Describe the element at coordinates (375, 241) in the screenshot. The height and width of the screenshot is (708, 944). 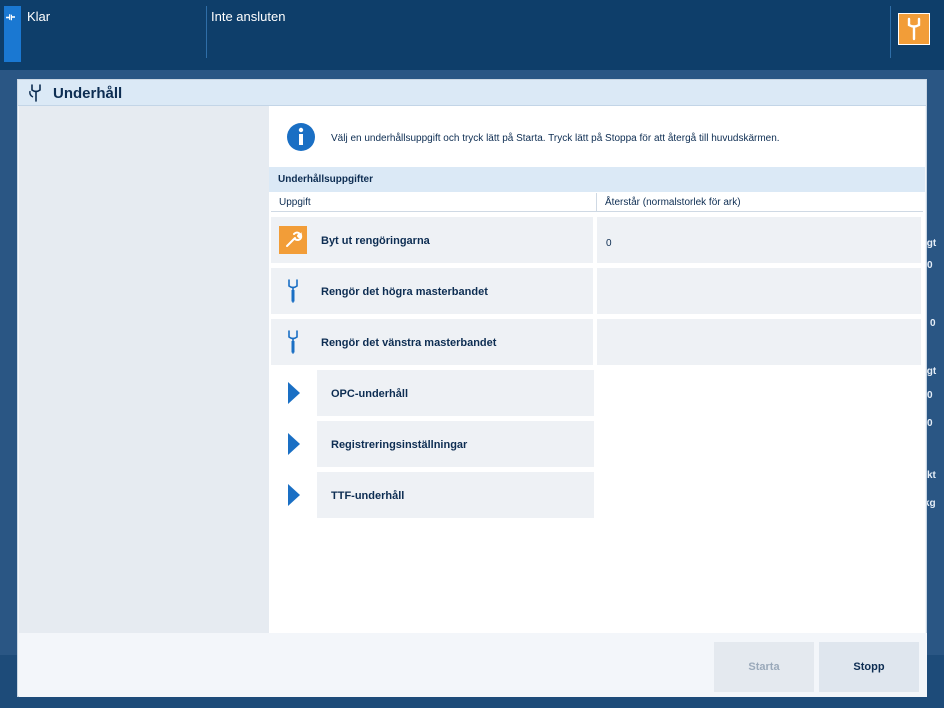
I see `task-label: Byt ut rengöringarna` at that location.